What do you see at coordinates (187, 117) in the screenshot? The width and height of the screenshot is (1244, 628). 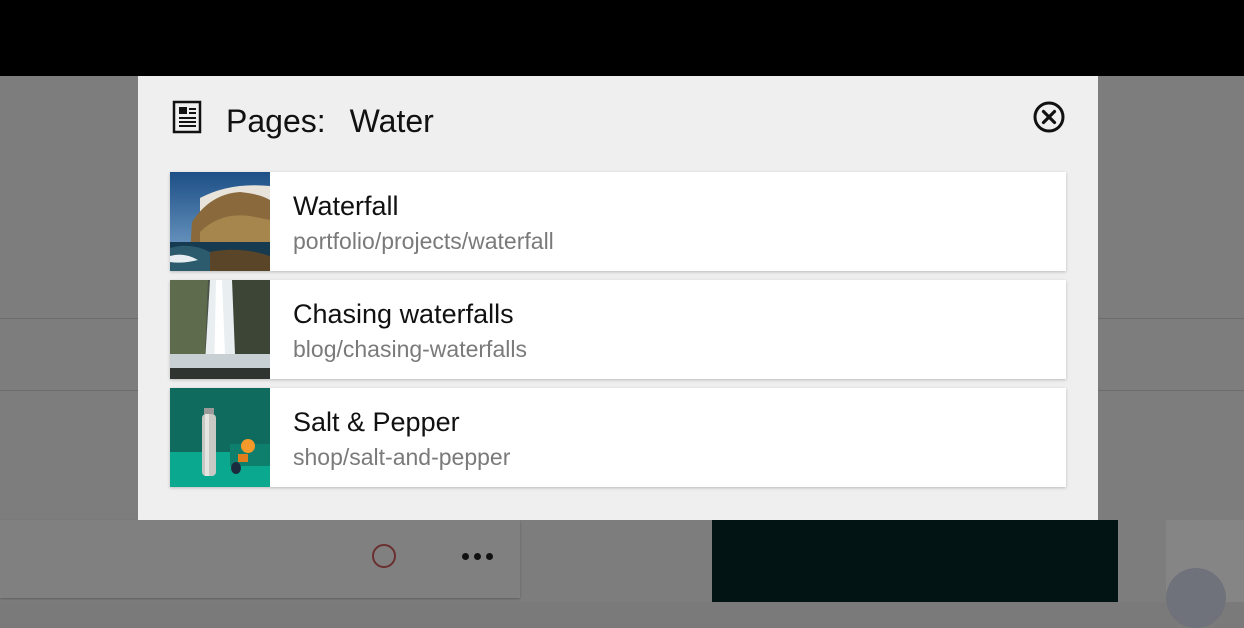 I see `page-icon` at bounding box center [187, 117].